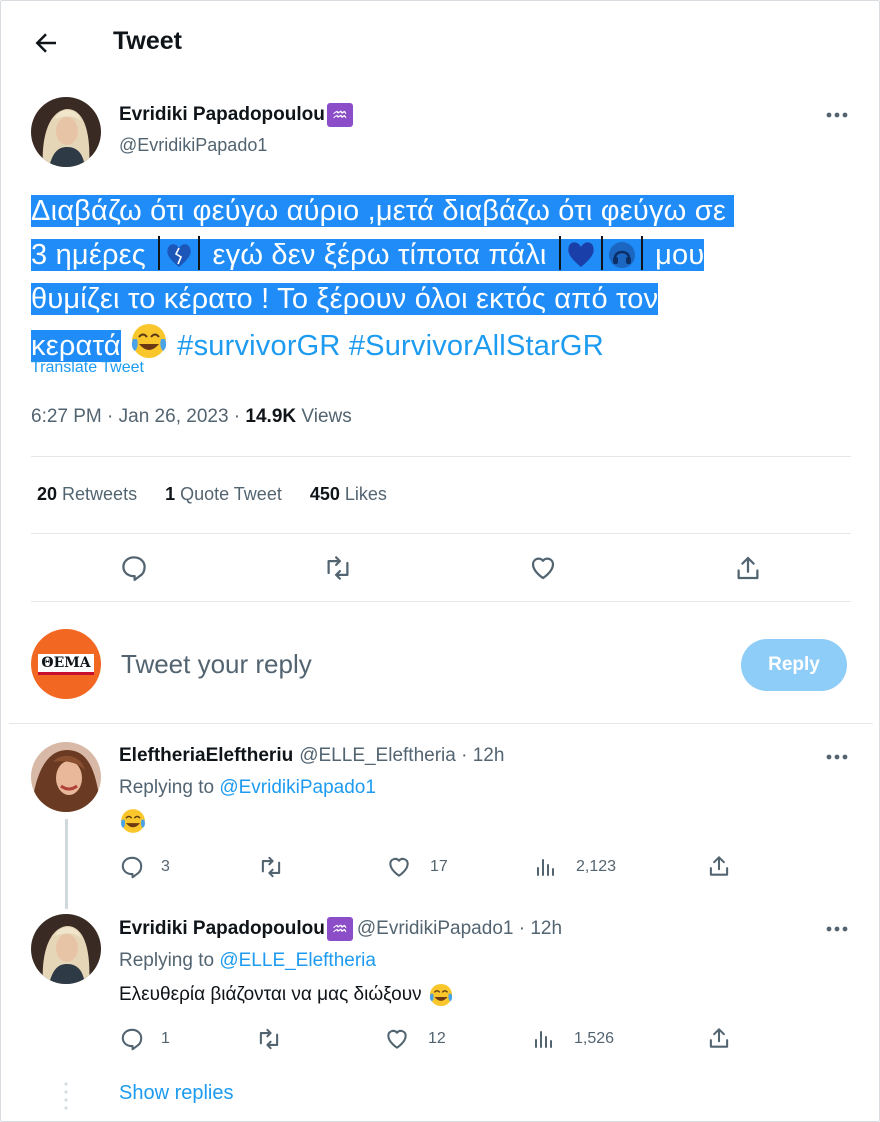 The width and height of the screenshot is (880, 1122). Describe the element at coordinates (179, 255) in the screenshot. I see `broken-heart-emoji` at that location.